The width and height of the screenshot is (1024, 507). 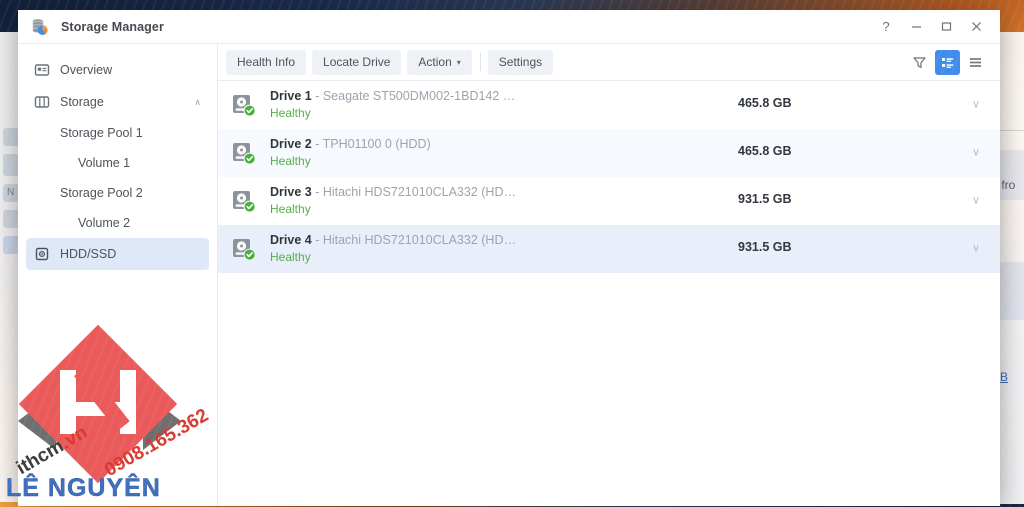 I want to click on drive-name: Drive 1, so click(x=291, y=96).